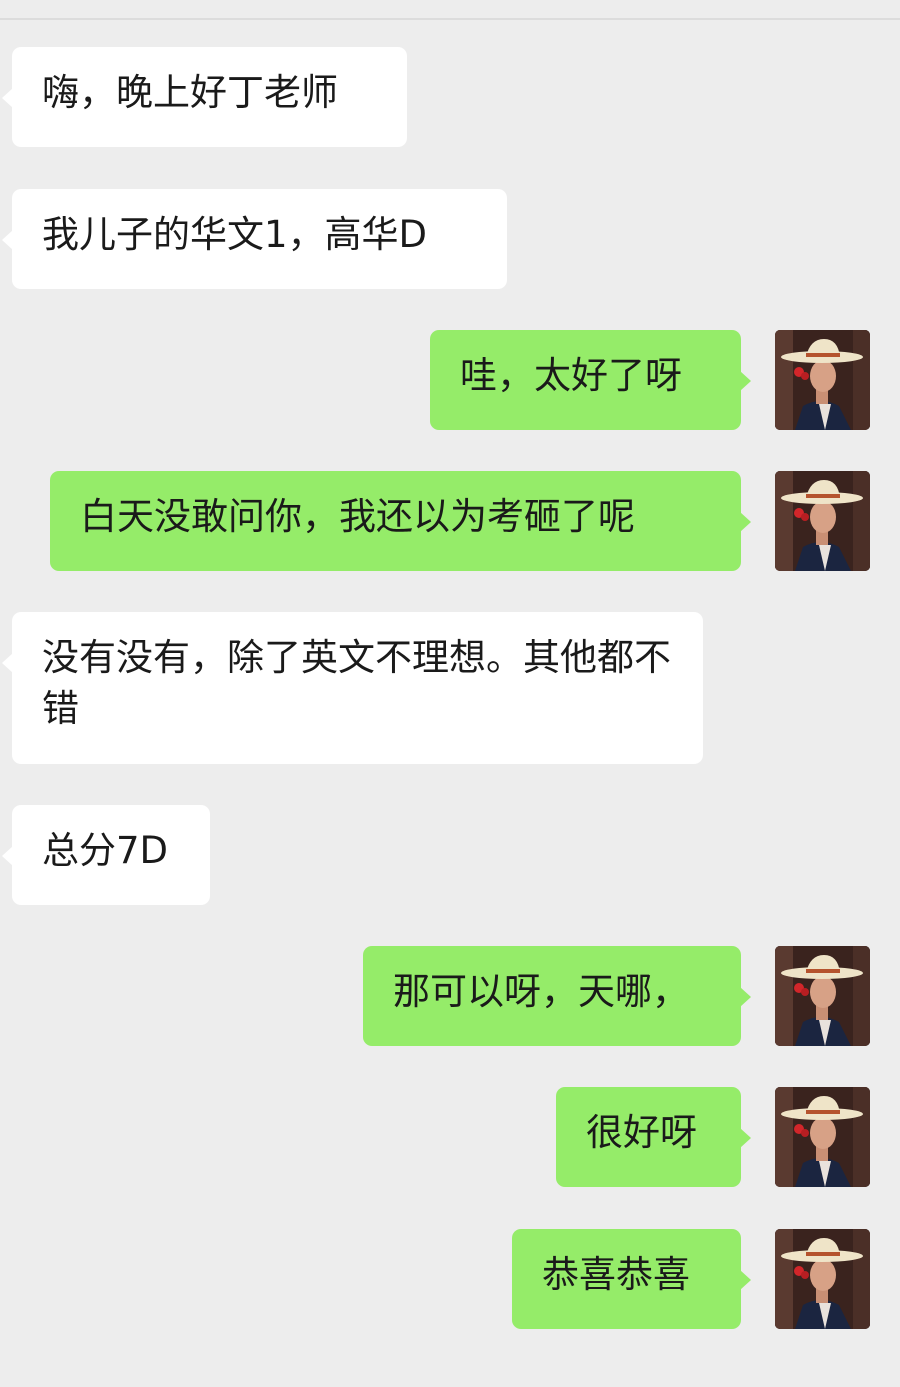 This screenshot has width=900, height=1387. I want to click on message-bubble-incoming: 没有没有，除了英文不理想。其他都不错, so click(352, 688).